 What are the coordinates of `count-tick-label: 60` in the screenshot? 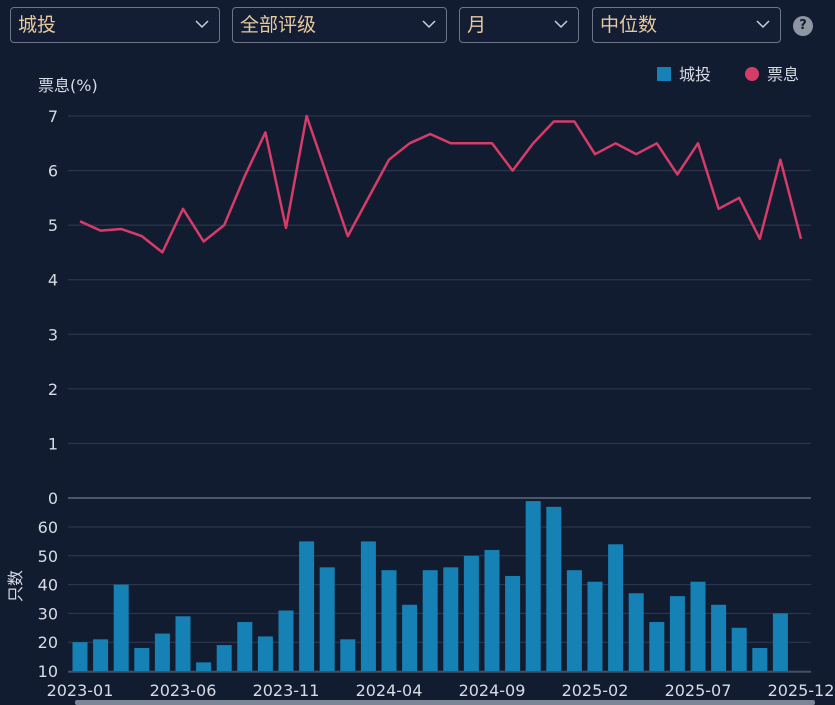 It's located at (48, 527).